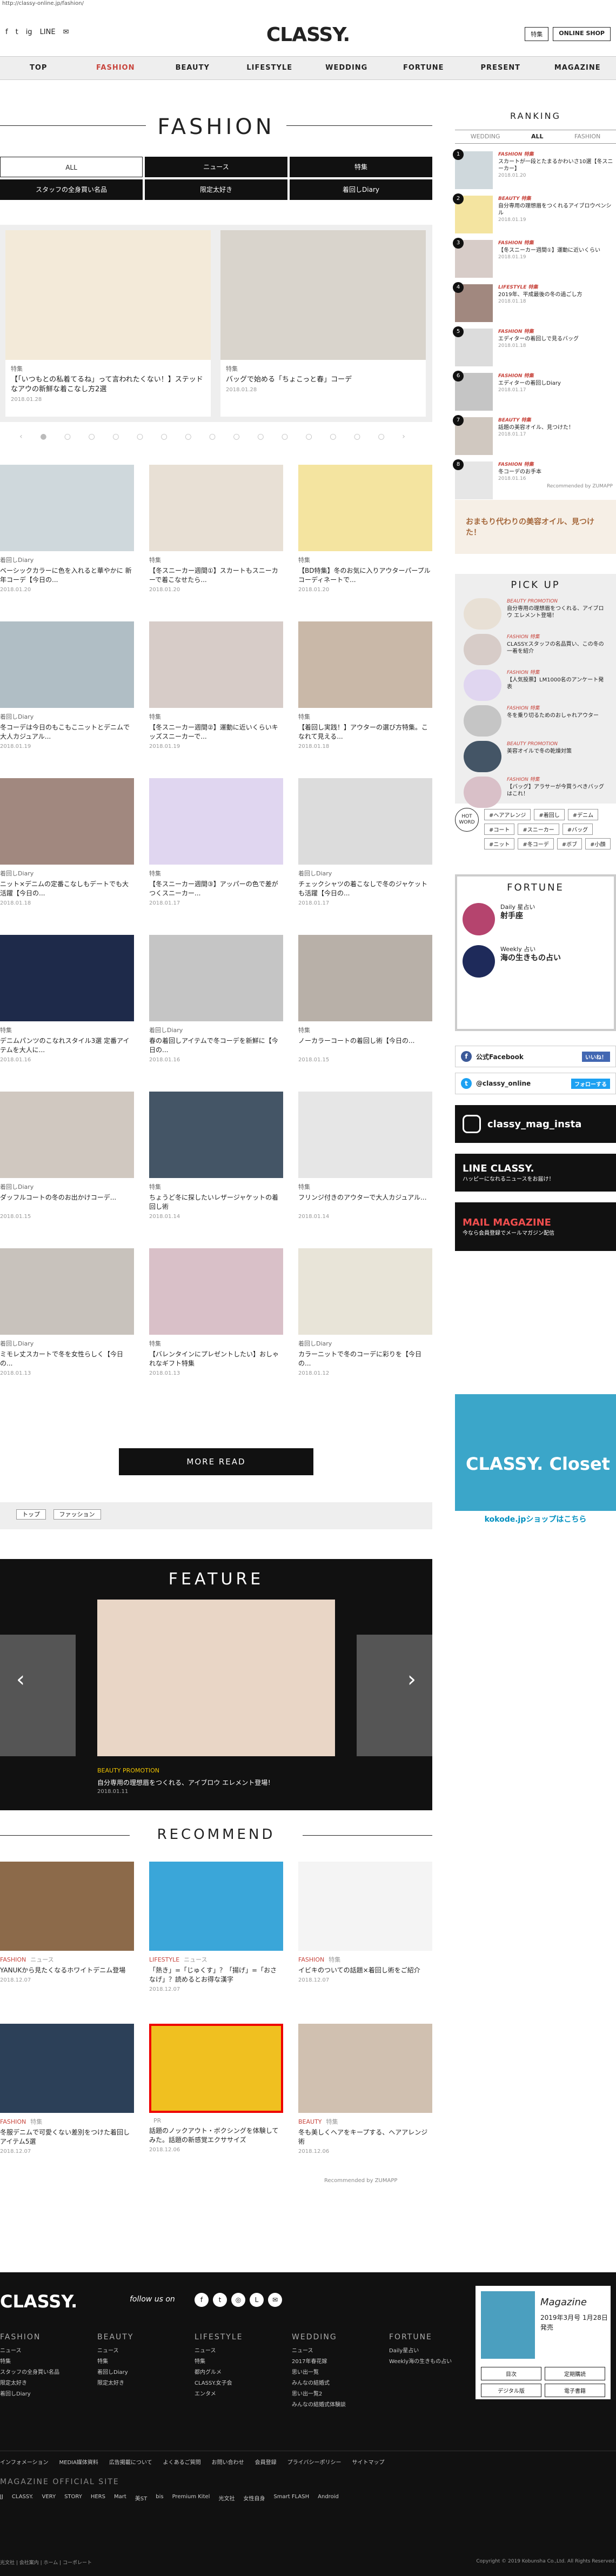 This screenshot has width=616, height=2576. Describe the element at coordinates (534, 303) in the screenshot. I see `ranking-item: 4 LIFESTYLE 特集 2019年、平成最後の冬の過ごし方 2018.01.18` at that location.